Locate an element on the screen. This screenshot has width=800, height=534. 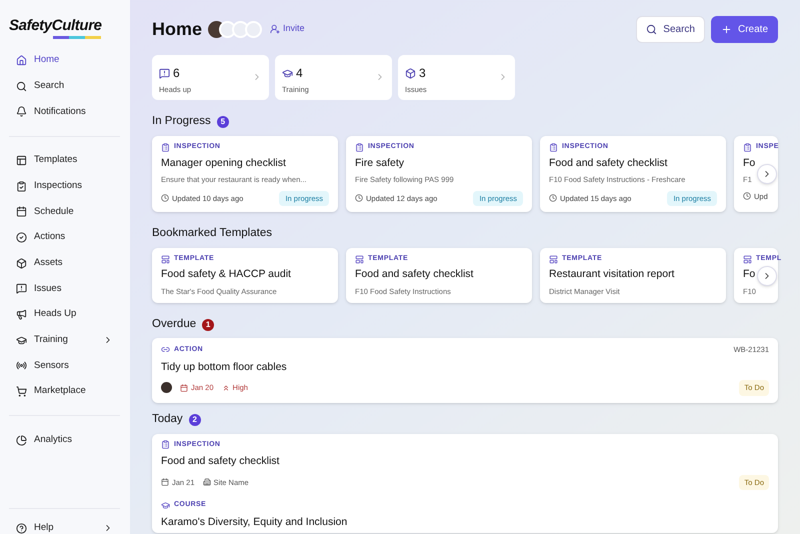
item-title: Karamo's Diversity, Equity and Inclusion is located at coordinates (254, 522).